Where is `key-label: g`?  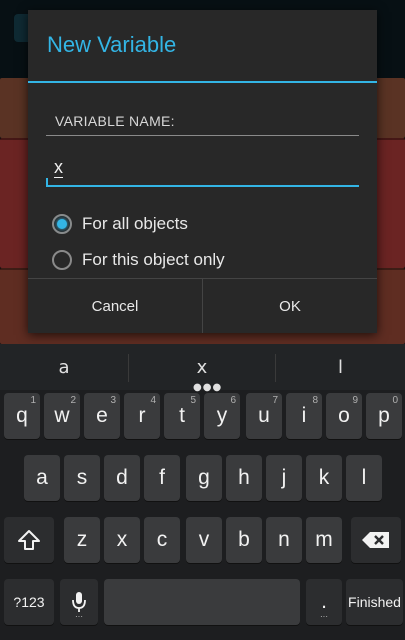 key-label: g is located at coordinates (204, 477).